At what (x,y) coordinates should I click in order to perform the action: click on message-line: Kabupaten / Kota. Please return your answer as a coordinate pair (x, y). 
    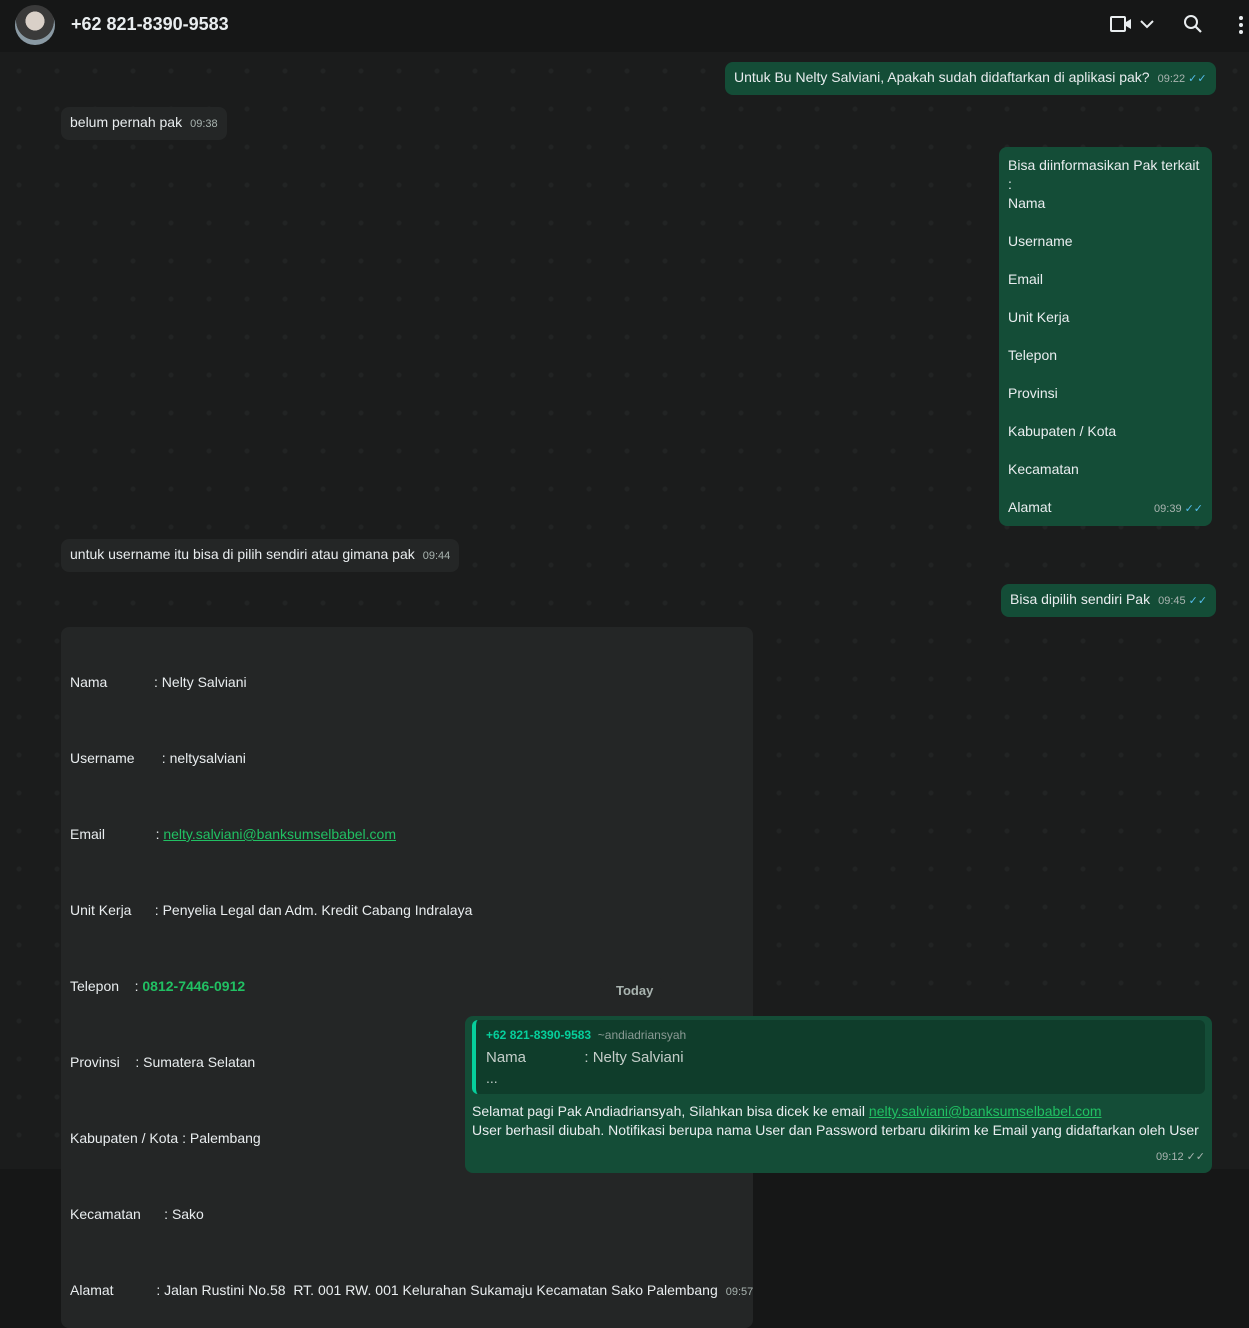
    Looking at the image, I should click on (1062, 431).